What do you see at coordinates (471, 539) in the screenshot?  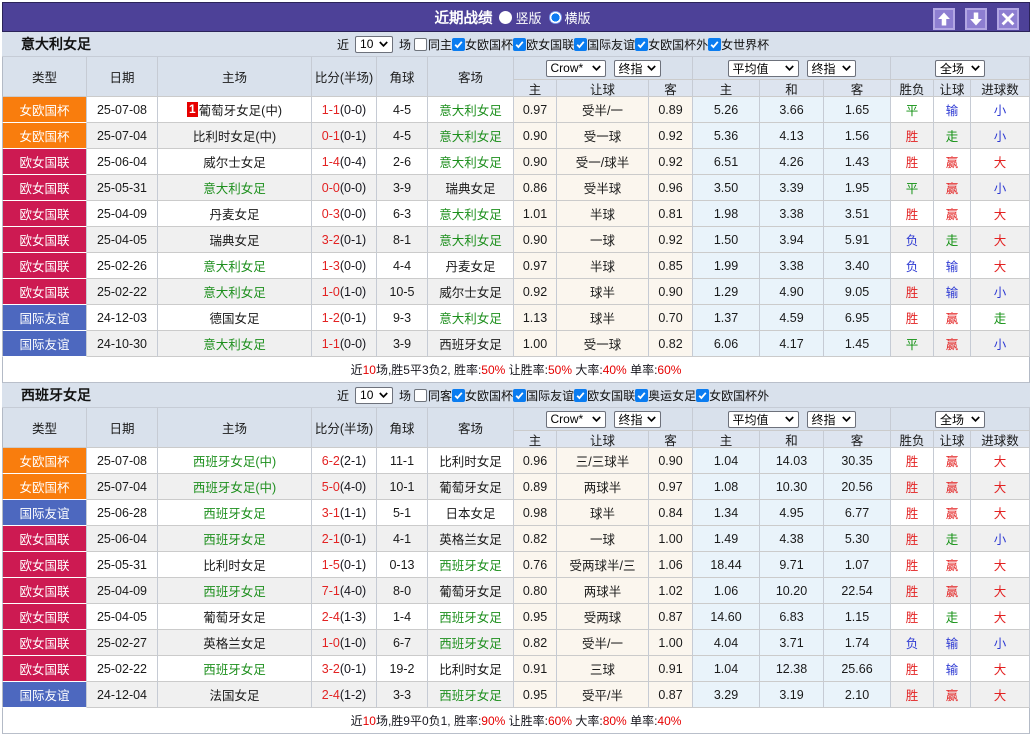 I see `away-team-cell: 英格兰女足` at bounding box center [471, 539].